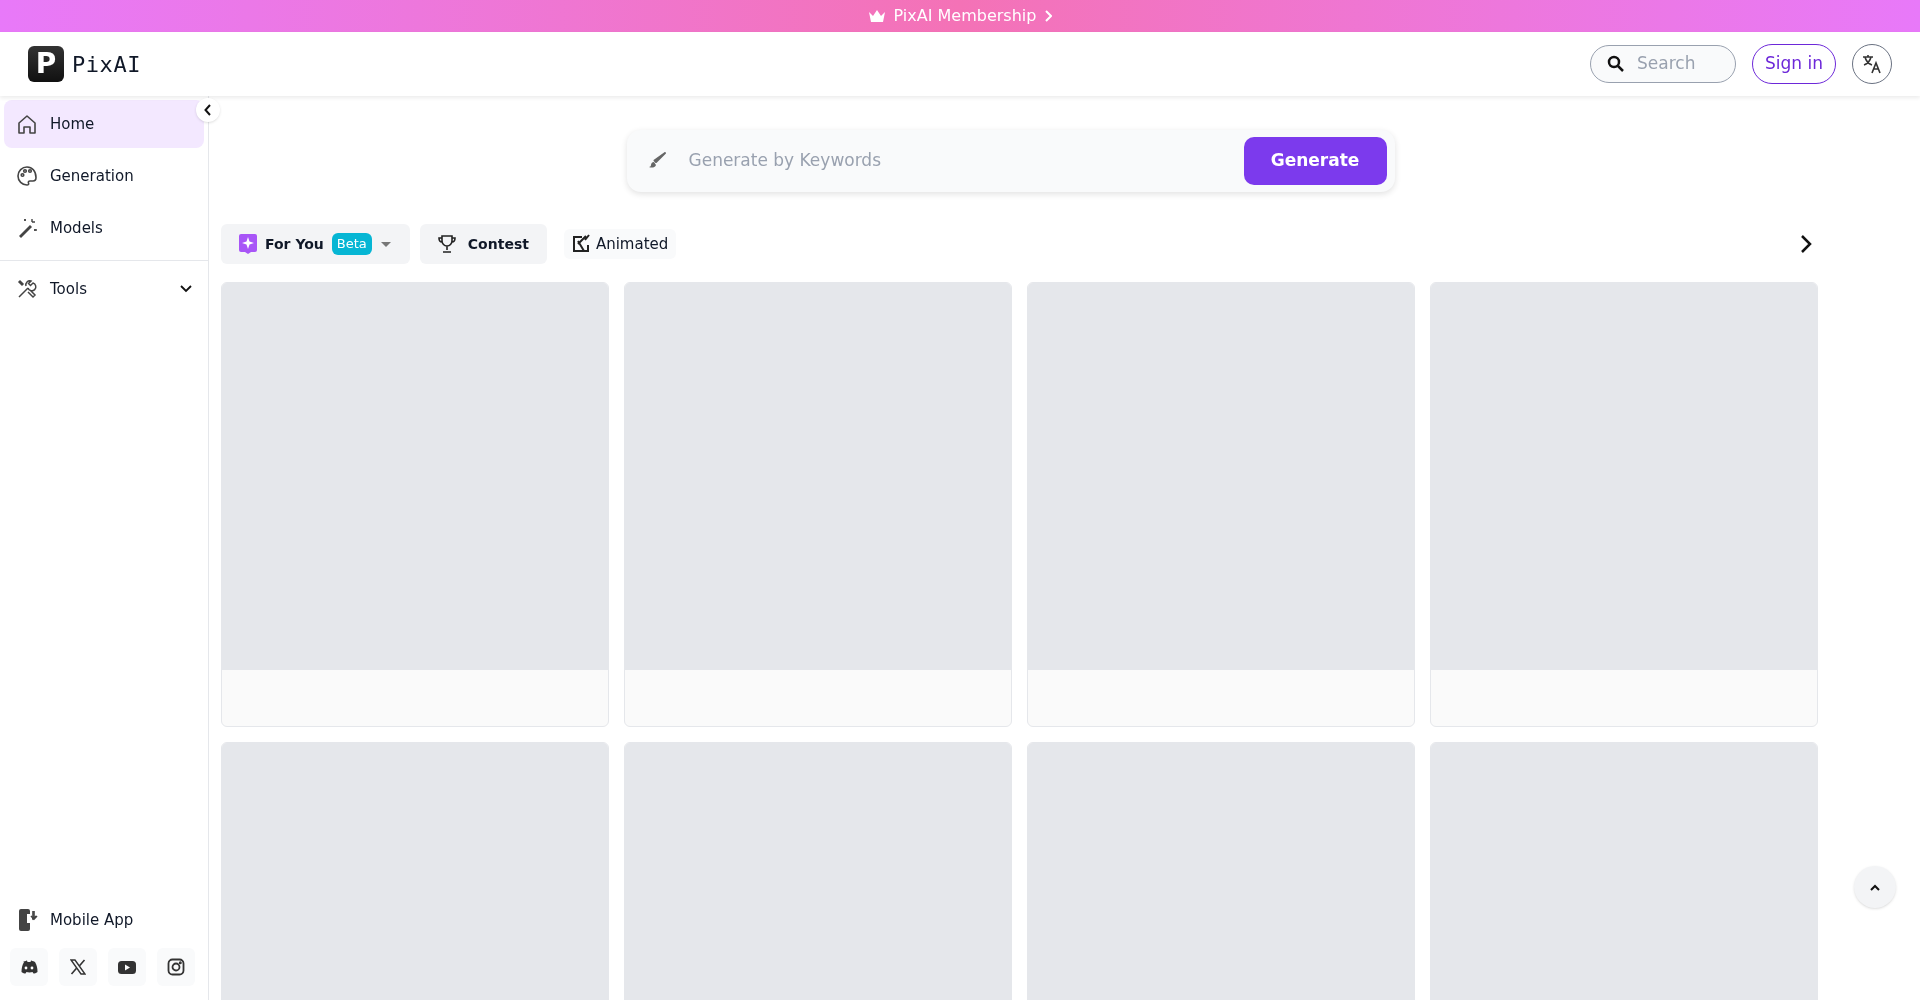 The height and width of the screenshot is (1000, 1920). I want to click on tools-menu-item: Tools, so click(104, 289).